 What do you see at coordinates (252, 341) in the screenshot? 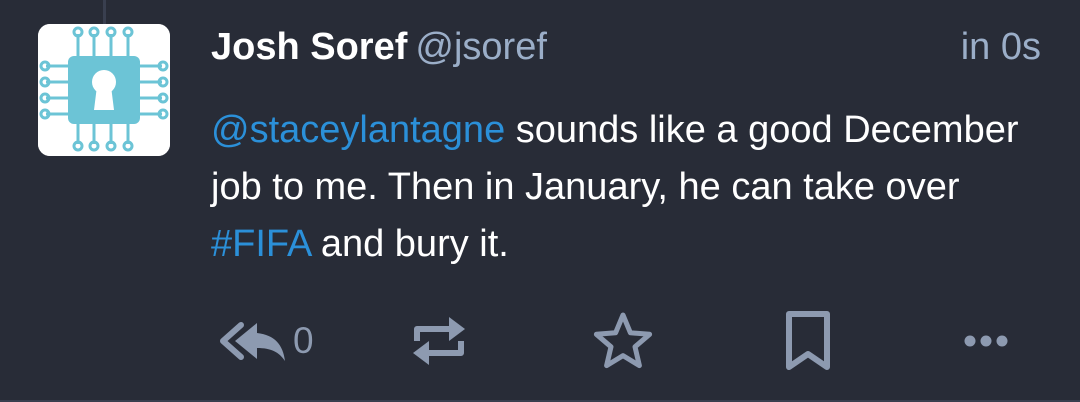
I see `reply-all-icon` at bounding box center [252, 341].